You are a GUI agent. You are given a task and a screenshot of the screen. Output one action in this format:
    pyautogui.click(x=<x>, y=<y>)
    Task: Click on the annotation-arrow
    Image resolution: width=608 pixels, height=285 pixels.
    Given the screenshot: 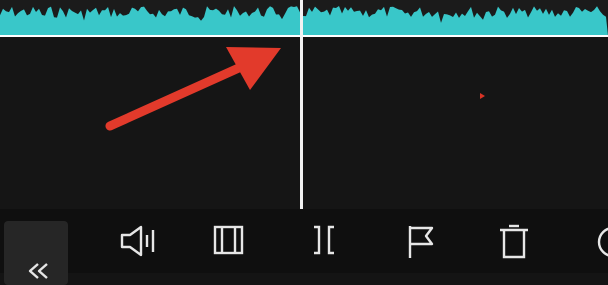 What is the action you would take?
    pyautogui.click(x=193, y=89)
    